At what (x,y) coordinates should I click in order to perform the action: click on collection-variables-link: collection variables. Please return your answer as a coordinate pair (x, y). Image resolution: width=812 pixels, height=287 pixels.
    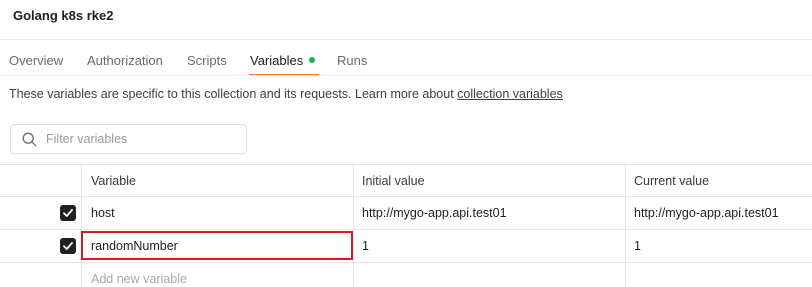
    Looking at the image, I should click on (510, 94).